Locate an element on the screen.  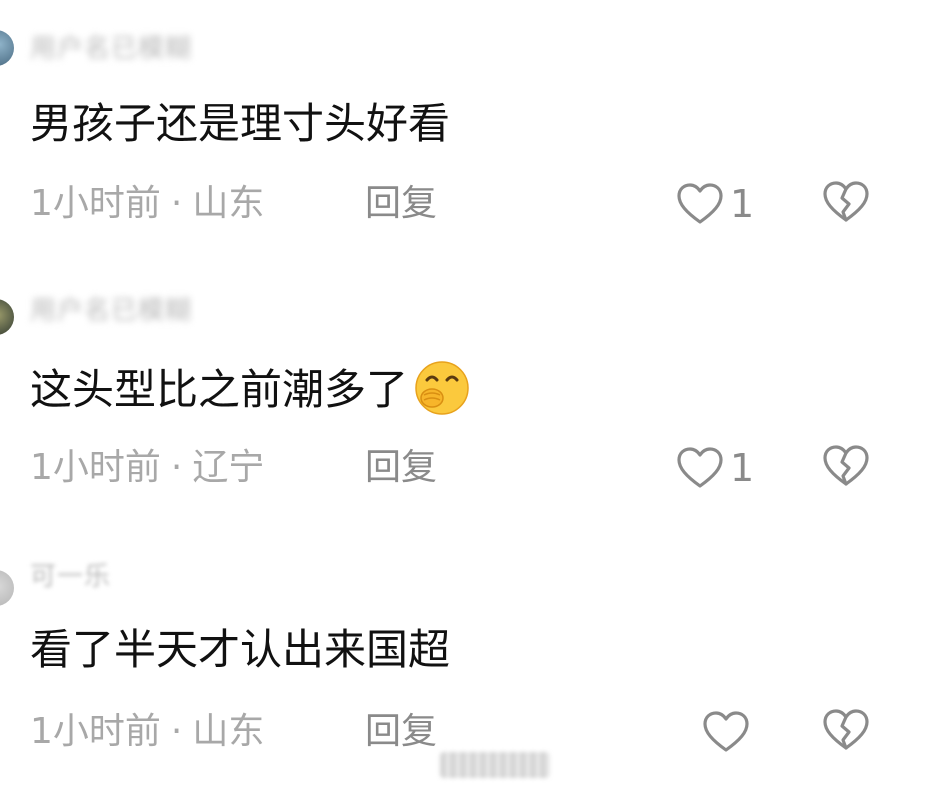
username: 可一乐 is located at coordinates (70, 574).